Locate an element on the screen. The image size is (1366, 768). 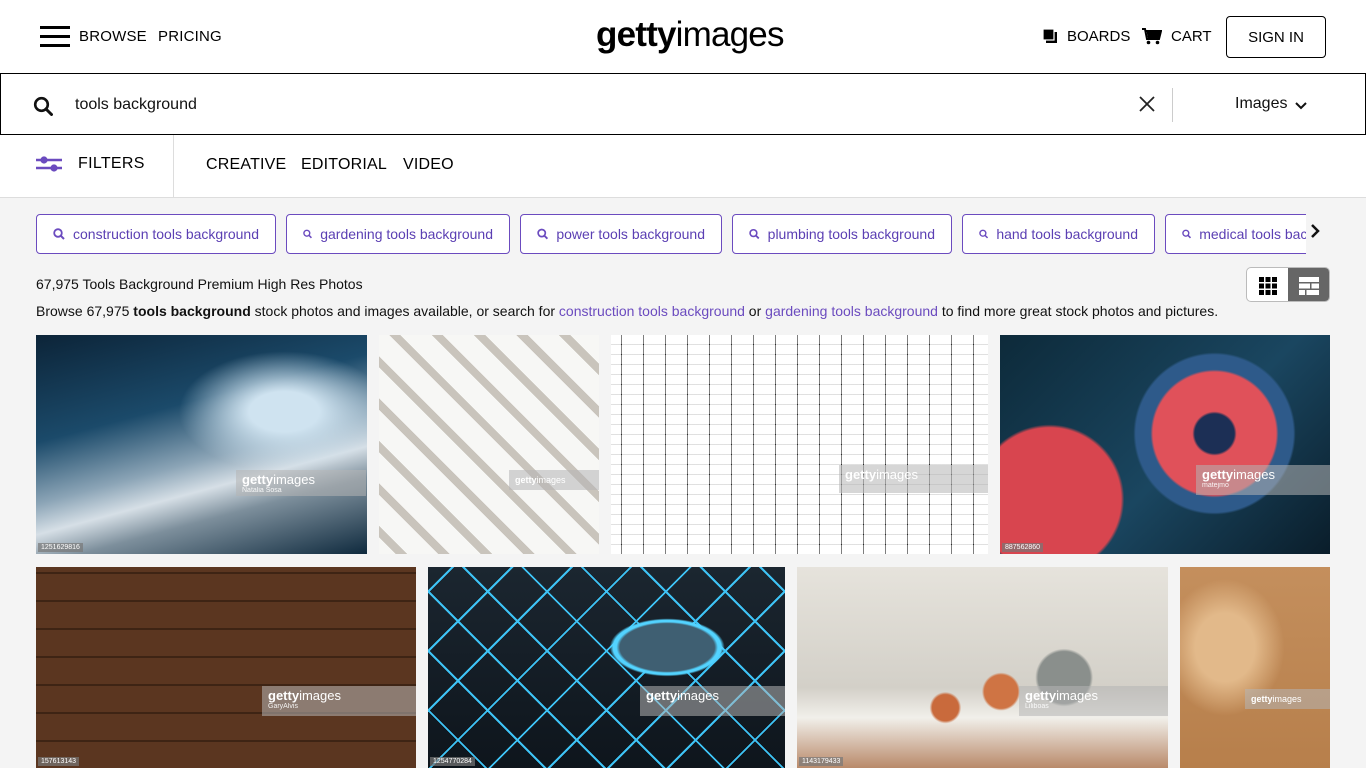
boards-icon is located at coordinates (1050, 36).